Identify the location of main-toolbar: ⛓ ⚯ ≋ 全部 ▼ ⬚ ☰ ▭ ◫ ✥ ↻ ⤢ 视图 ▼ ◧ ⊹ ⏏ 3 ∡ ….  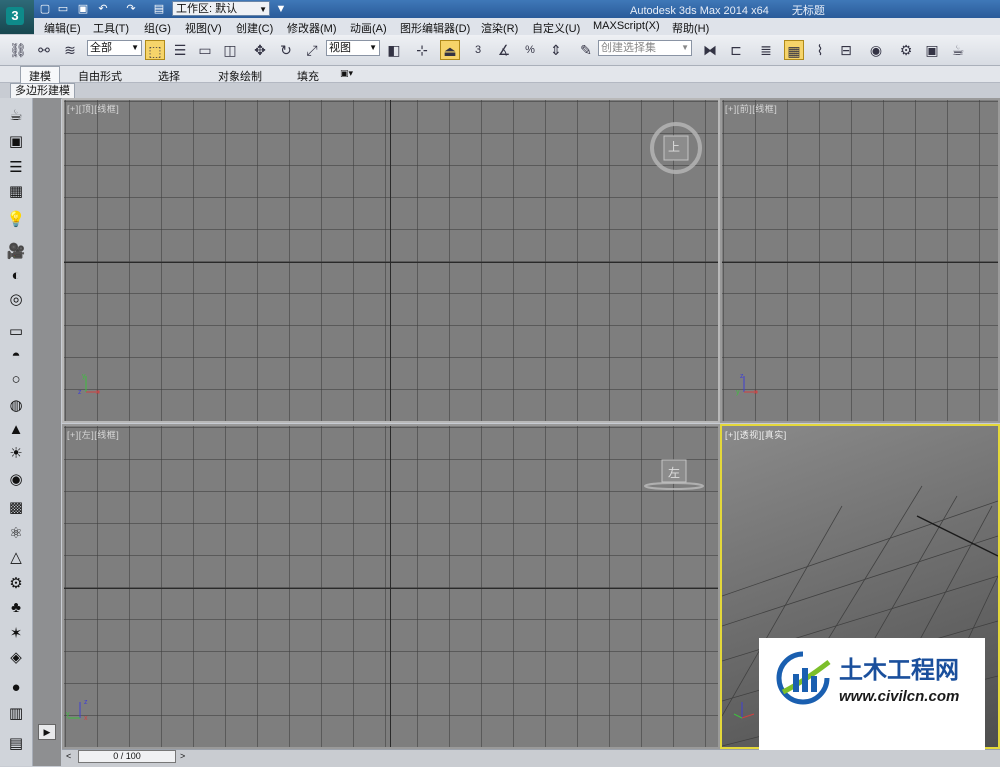
(500, 50).